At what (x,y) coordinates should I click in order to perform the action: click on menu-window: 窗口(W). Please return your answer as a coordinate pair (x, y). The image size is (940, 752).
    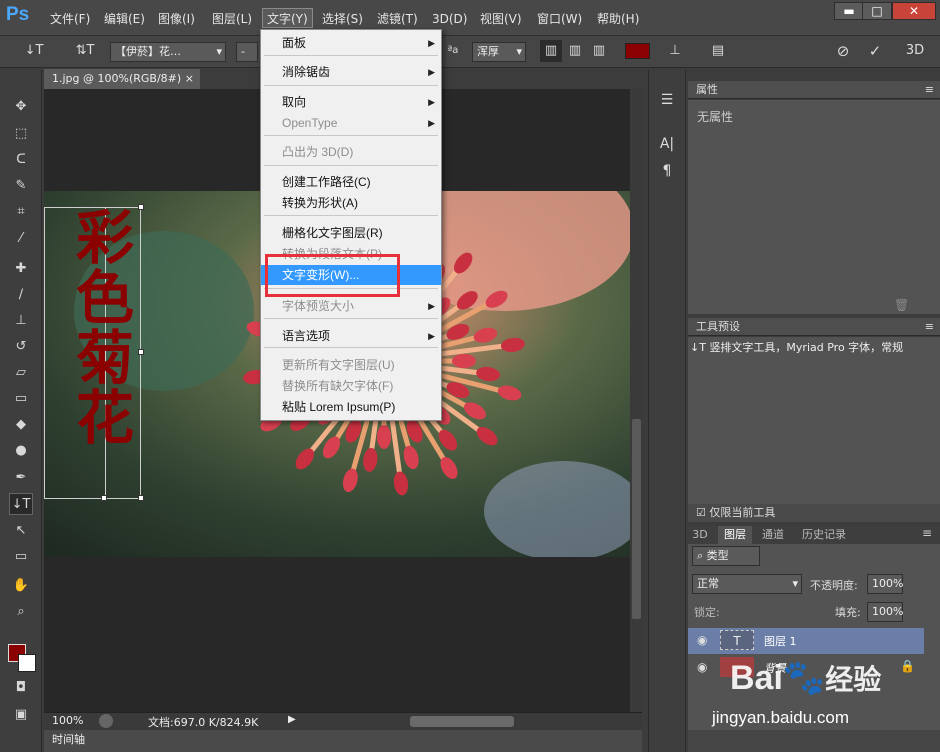
    Looking at the image, I should click on (559, 19).